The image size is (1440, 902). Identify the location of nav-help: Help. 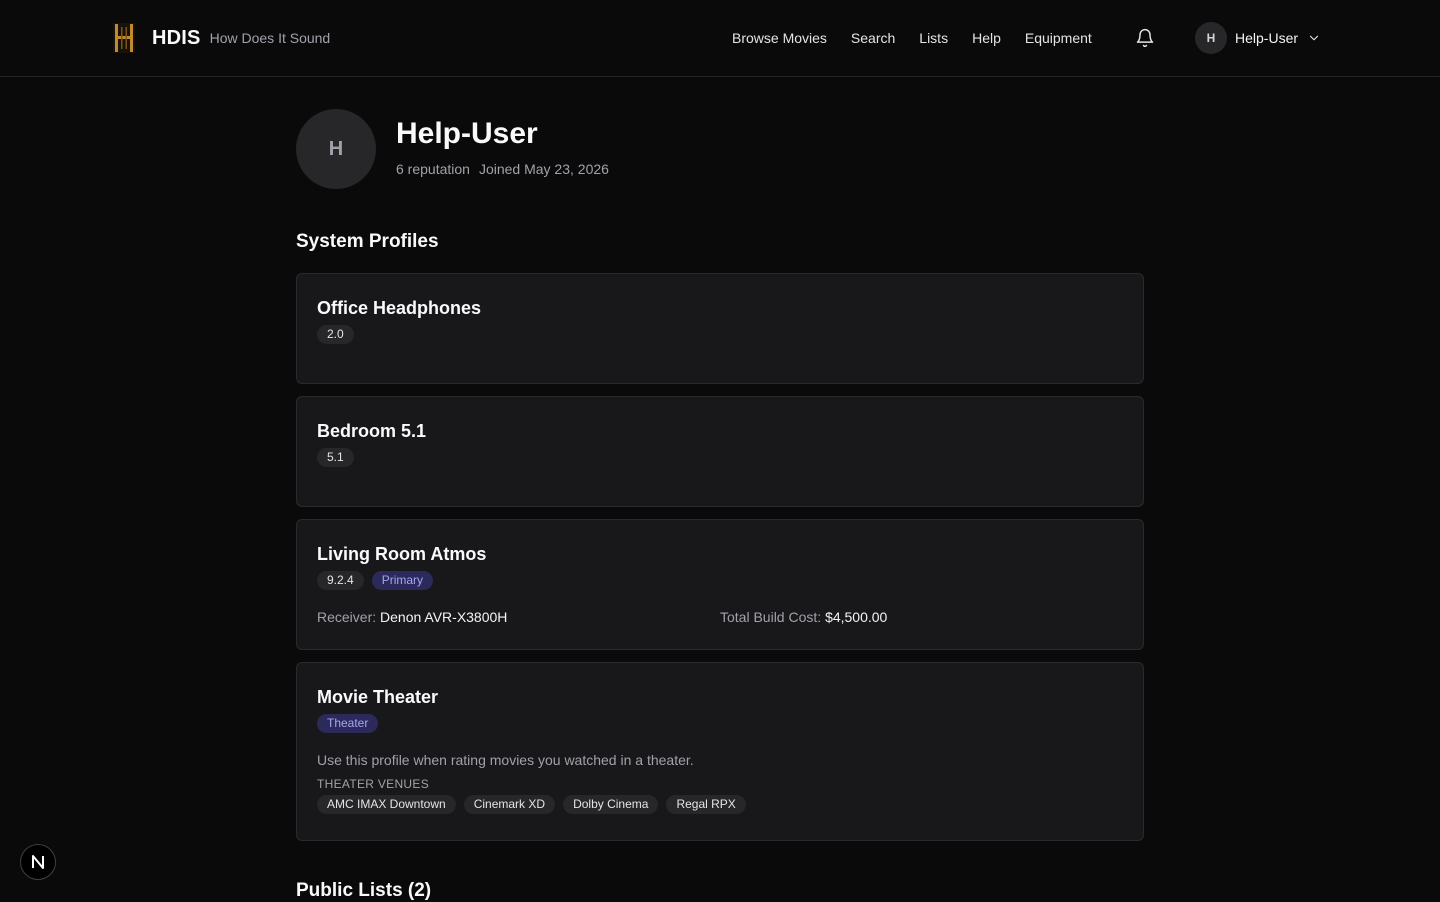
(986, 38).